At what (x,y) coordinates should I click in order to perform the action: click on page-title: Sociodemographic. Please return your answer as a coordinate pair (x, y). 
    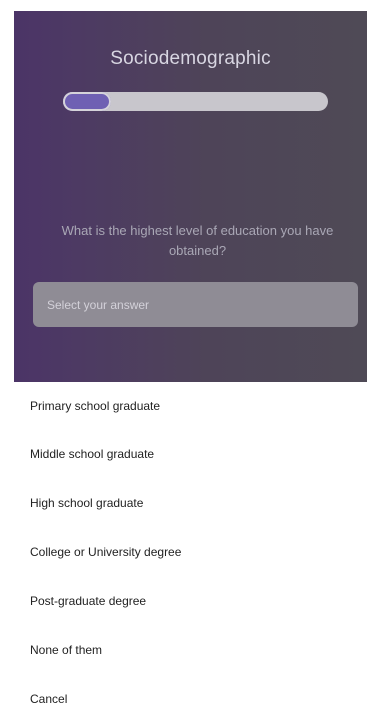
    Looking at the image, I should click on (190, 58).